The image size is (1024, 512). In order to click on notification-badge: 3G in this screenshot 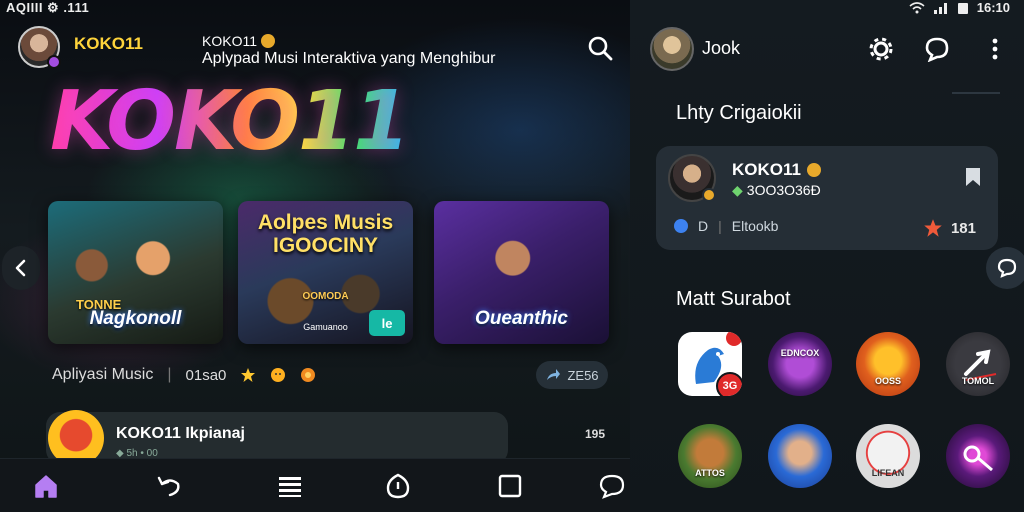, I will do `click(729, 384)`.